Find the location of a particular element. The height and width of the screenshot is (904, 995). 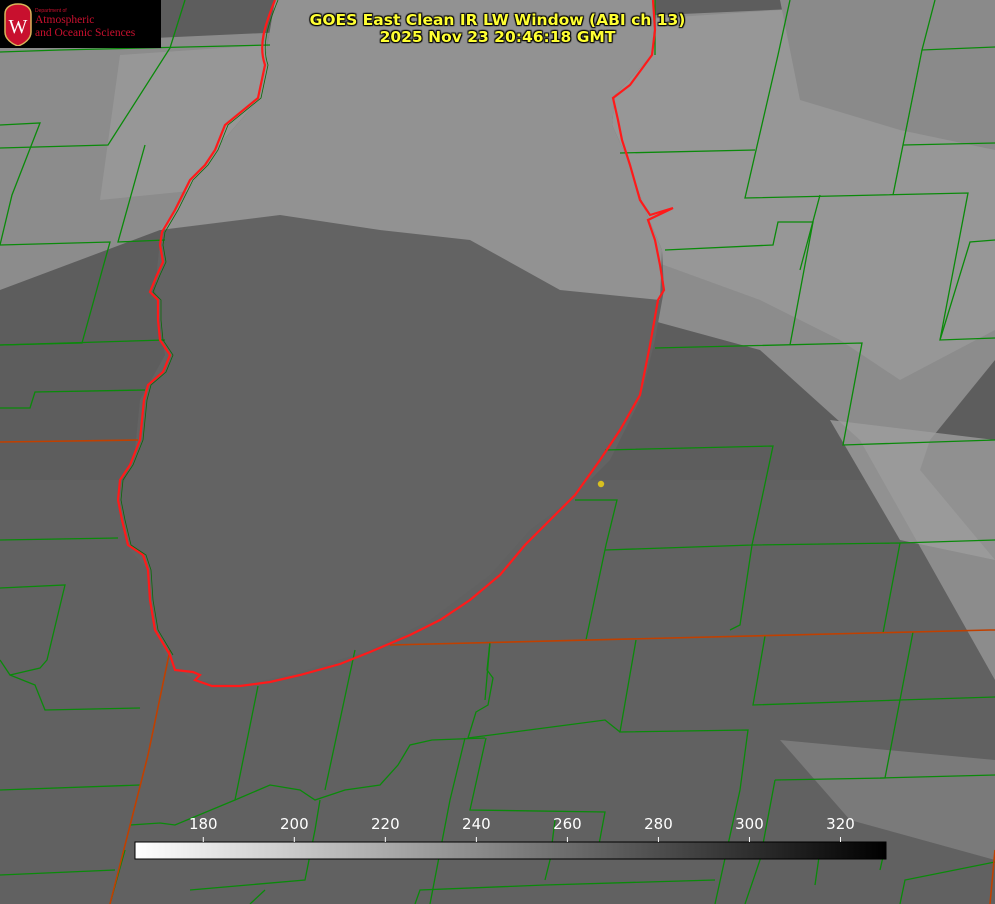

colorbar-tick-label: 320 is located at coordinates (840, 824).